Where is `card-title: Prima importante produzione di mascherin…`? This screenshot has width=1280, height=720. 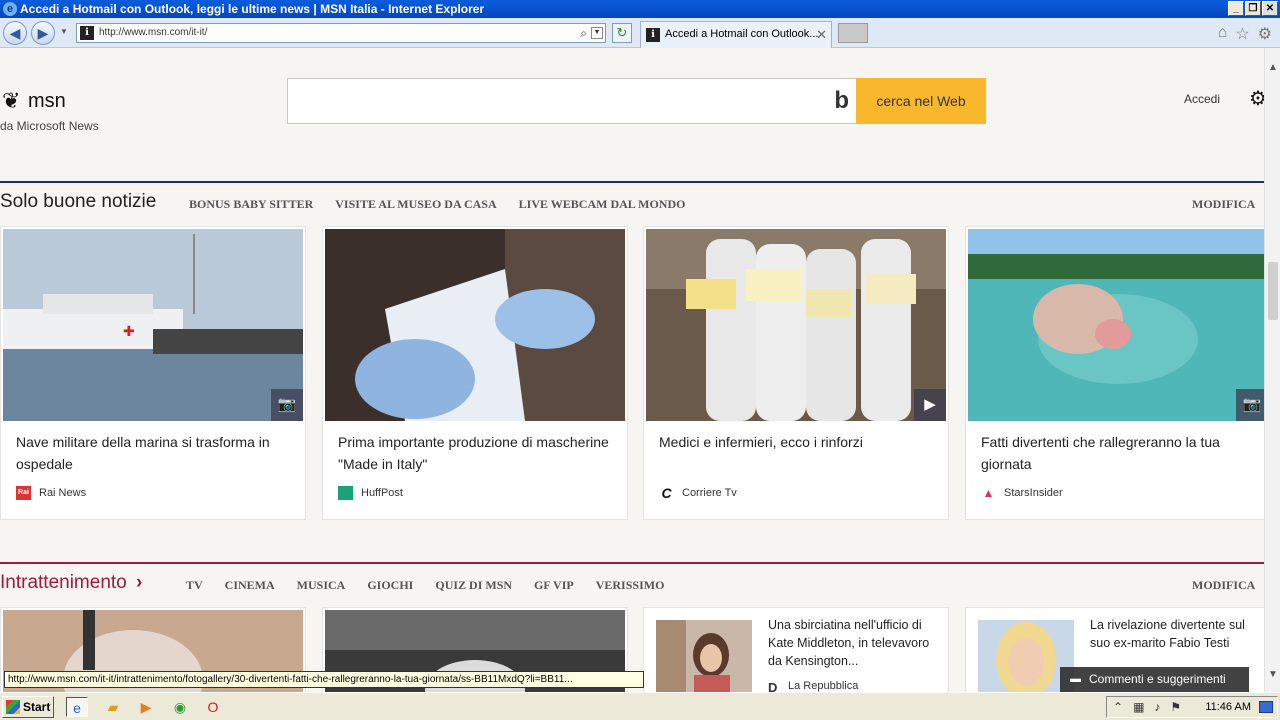 card-title: Prima importante produzione di mascherin… is located at coordinates (478, 453).